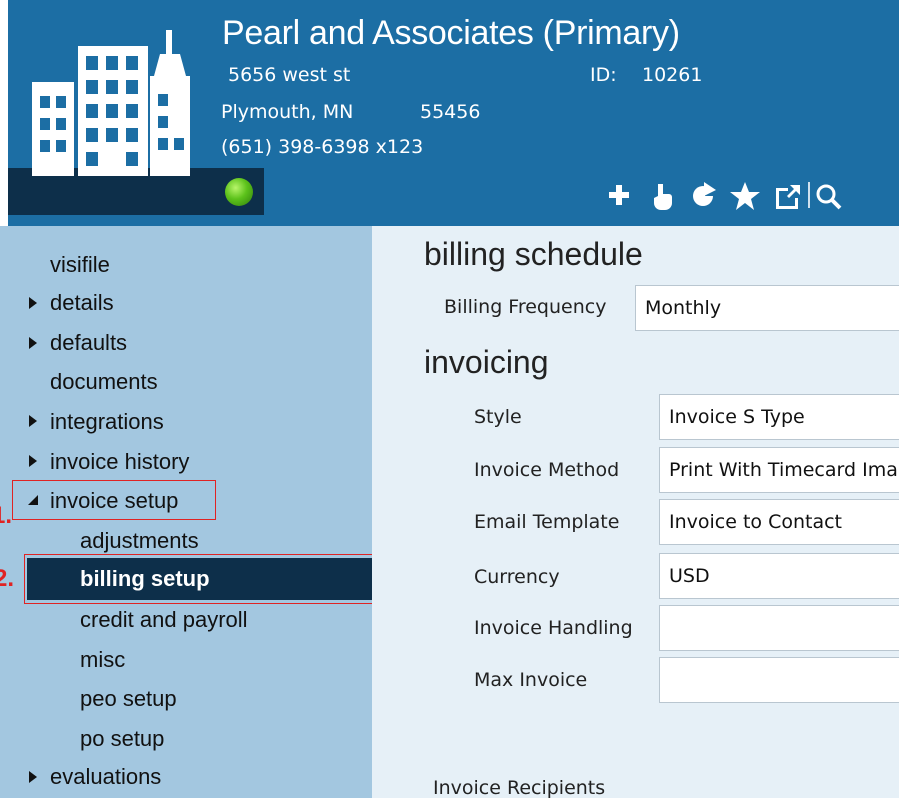 The width and height of the screenshot is (899, 799). What do you see at coordinates (322, 147) in the screenshot?
I see `company-phone: (651) 398-6398 x123` at bounding box center [322, 147].